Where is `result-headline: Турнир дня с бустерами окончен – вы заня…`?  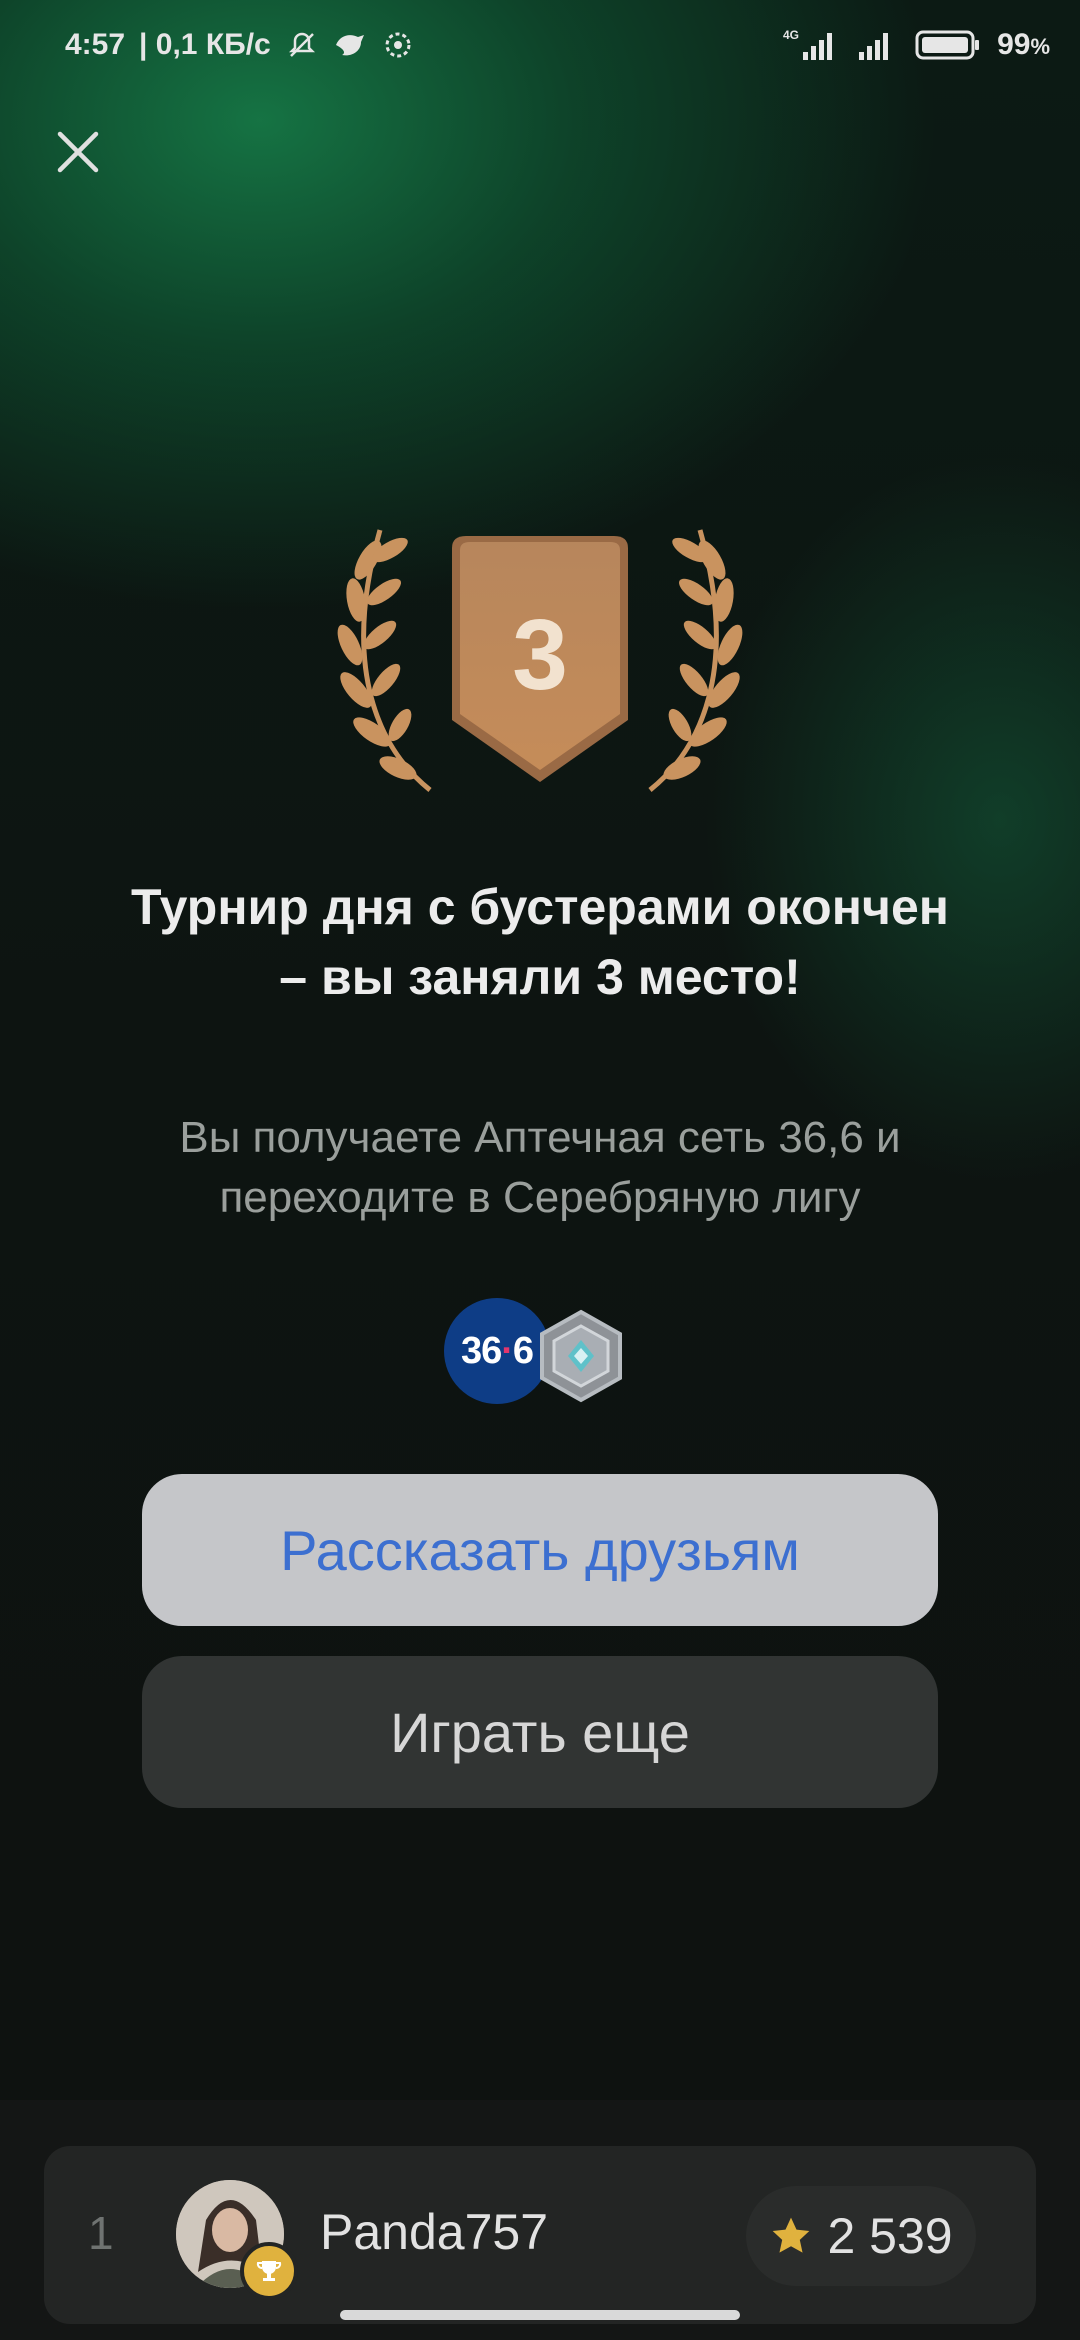 result-headline: Турнир дня с бустерами окончен – вы заня… is located at coordinates (540, 942).